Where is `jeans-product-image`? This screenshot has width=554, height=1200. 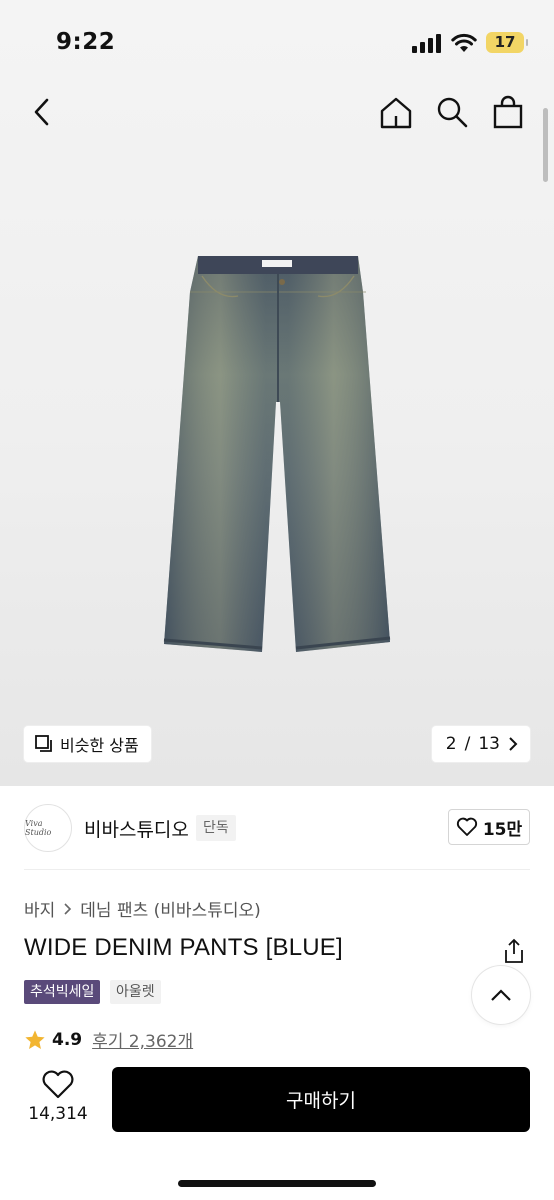
jeans-product-image is located at coordinates (278, 455).